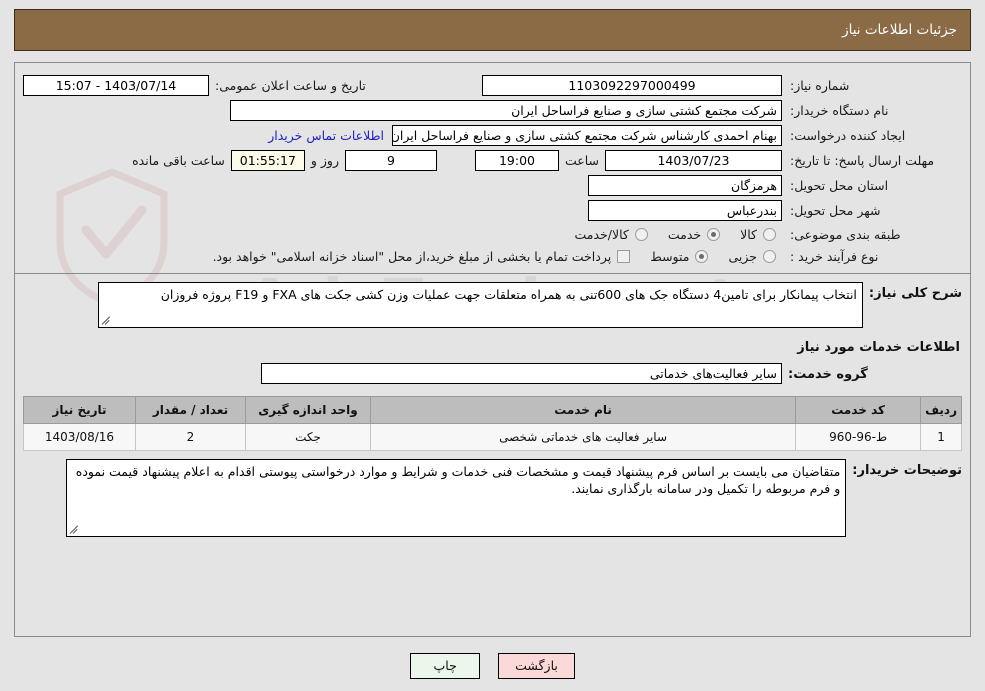  What do you see at coordinates (516, 160) in the screenshot?
I see `deadline-hour-field: 19:00` at bounding box center [516, 160].